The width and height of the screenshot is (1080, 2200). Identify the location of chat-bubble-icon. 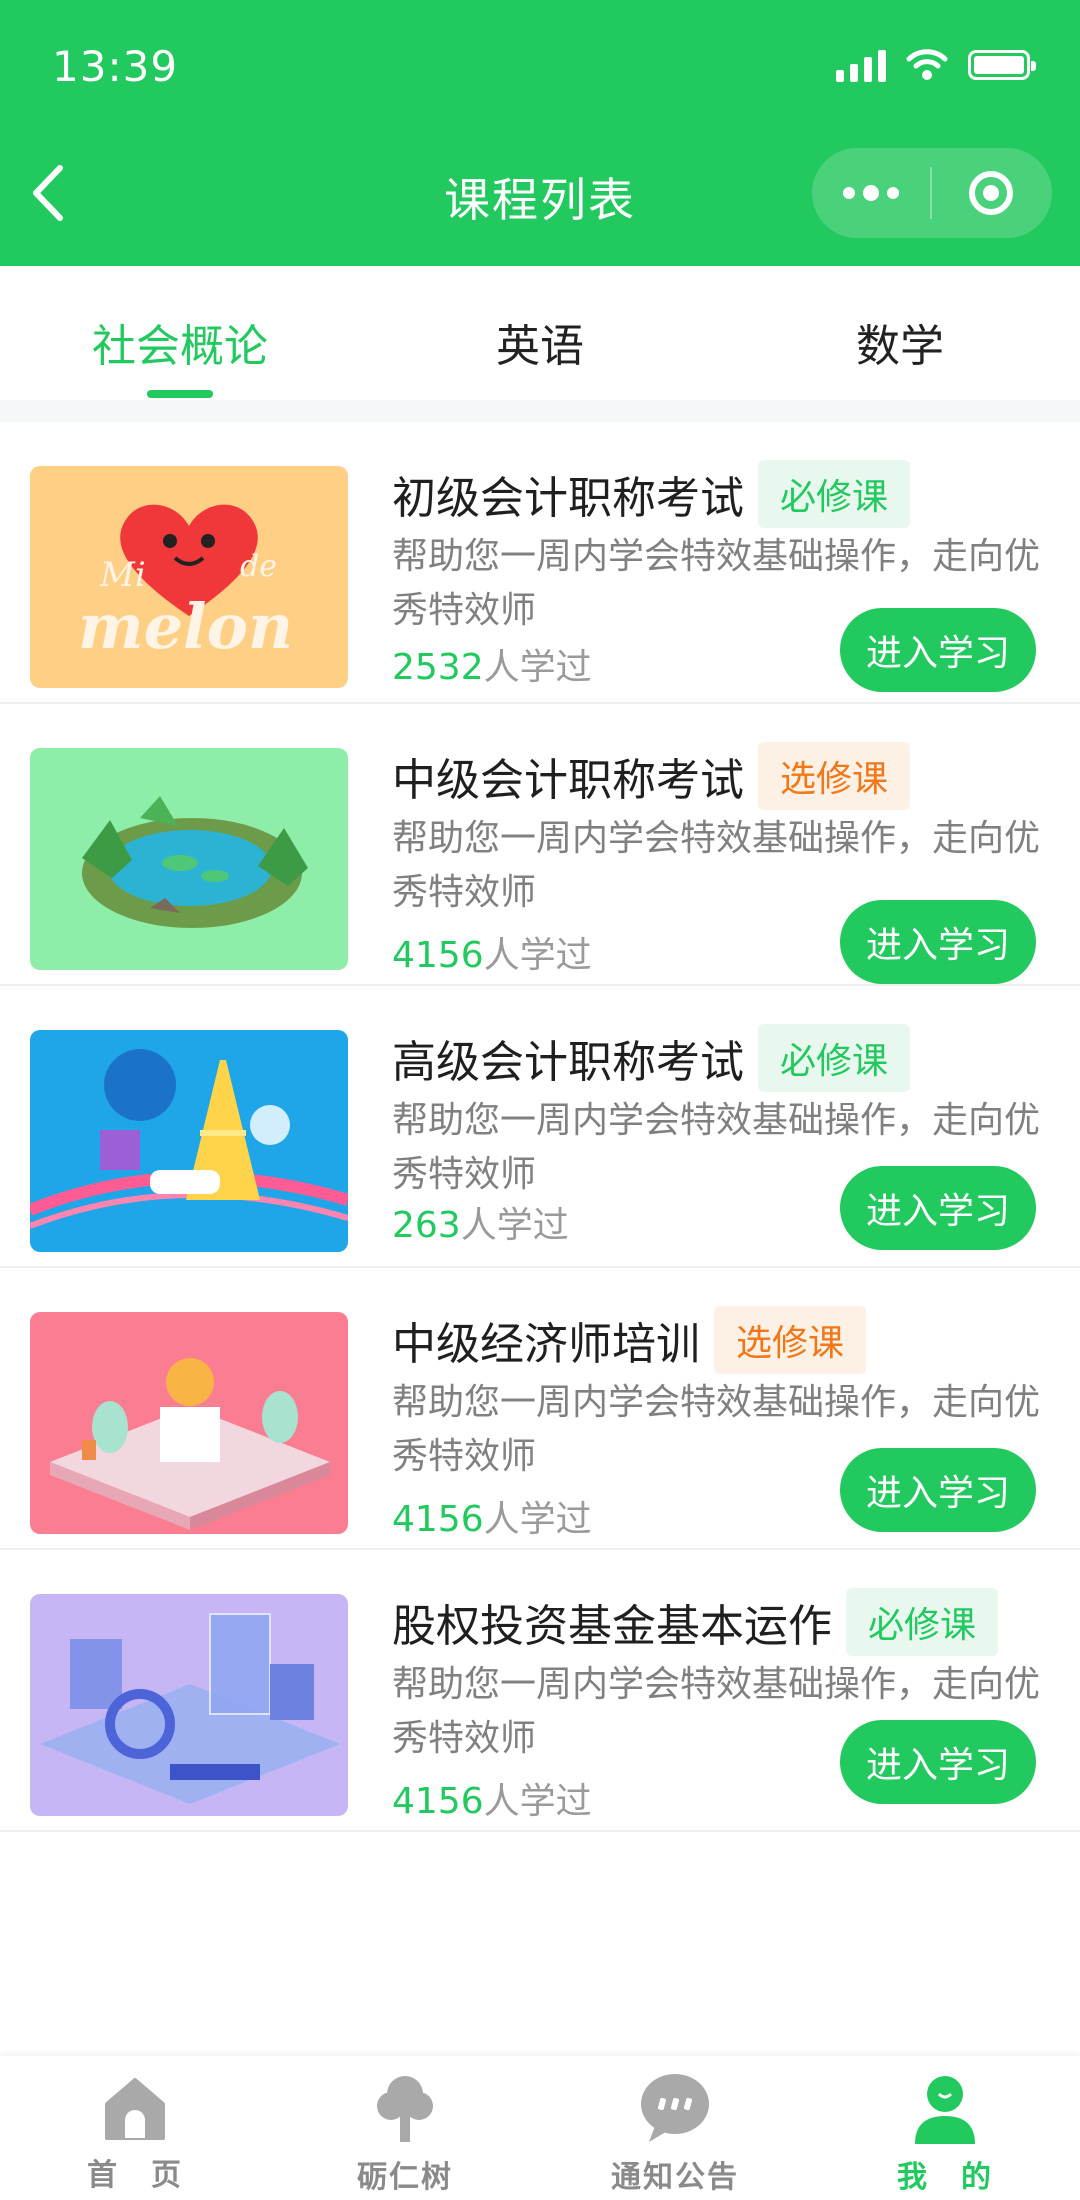
(675, 2108).